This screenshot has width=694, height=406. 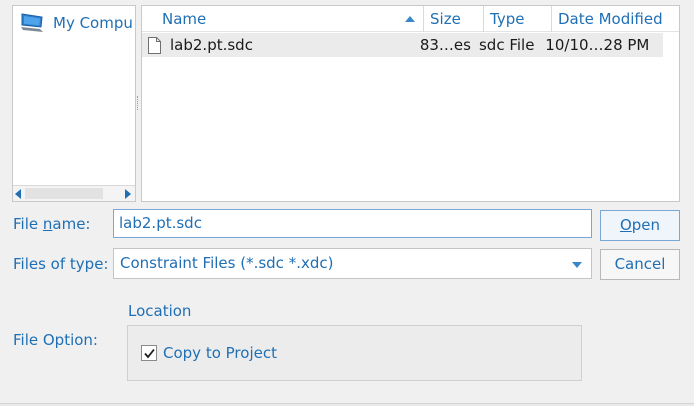 What do you see at coordinates (220, 353) in the screenshot?
I see `copy-to-project-label: Copy to Project` at bounding box center [220, 353].